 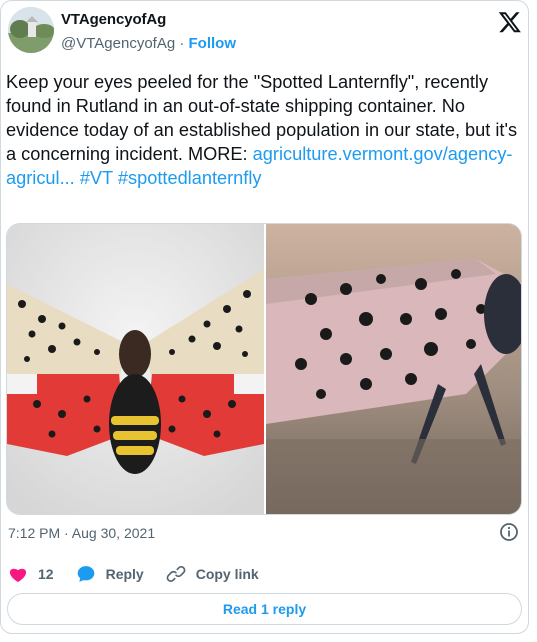 I want to click on handle: @VTAgencyofAg, so click(x=118, y=43).